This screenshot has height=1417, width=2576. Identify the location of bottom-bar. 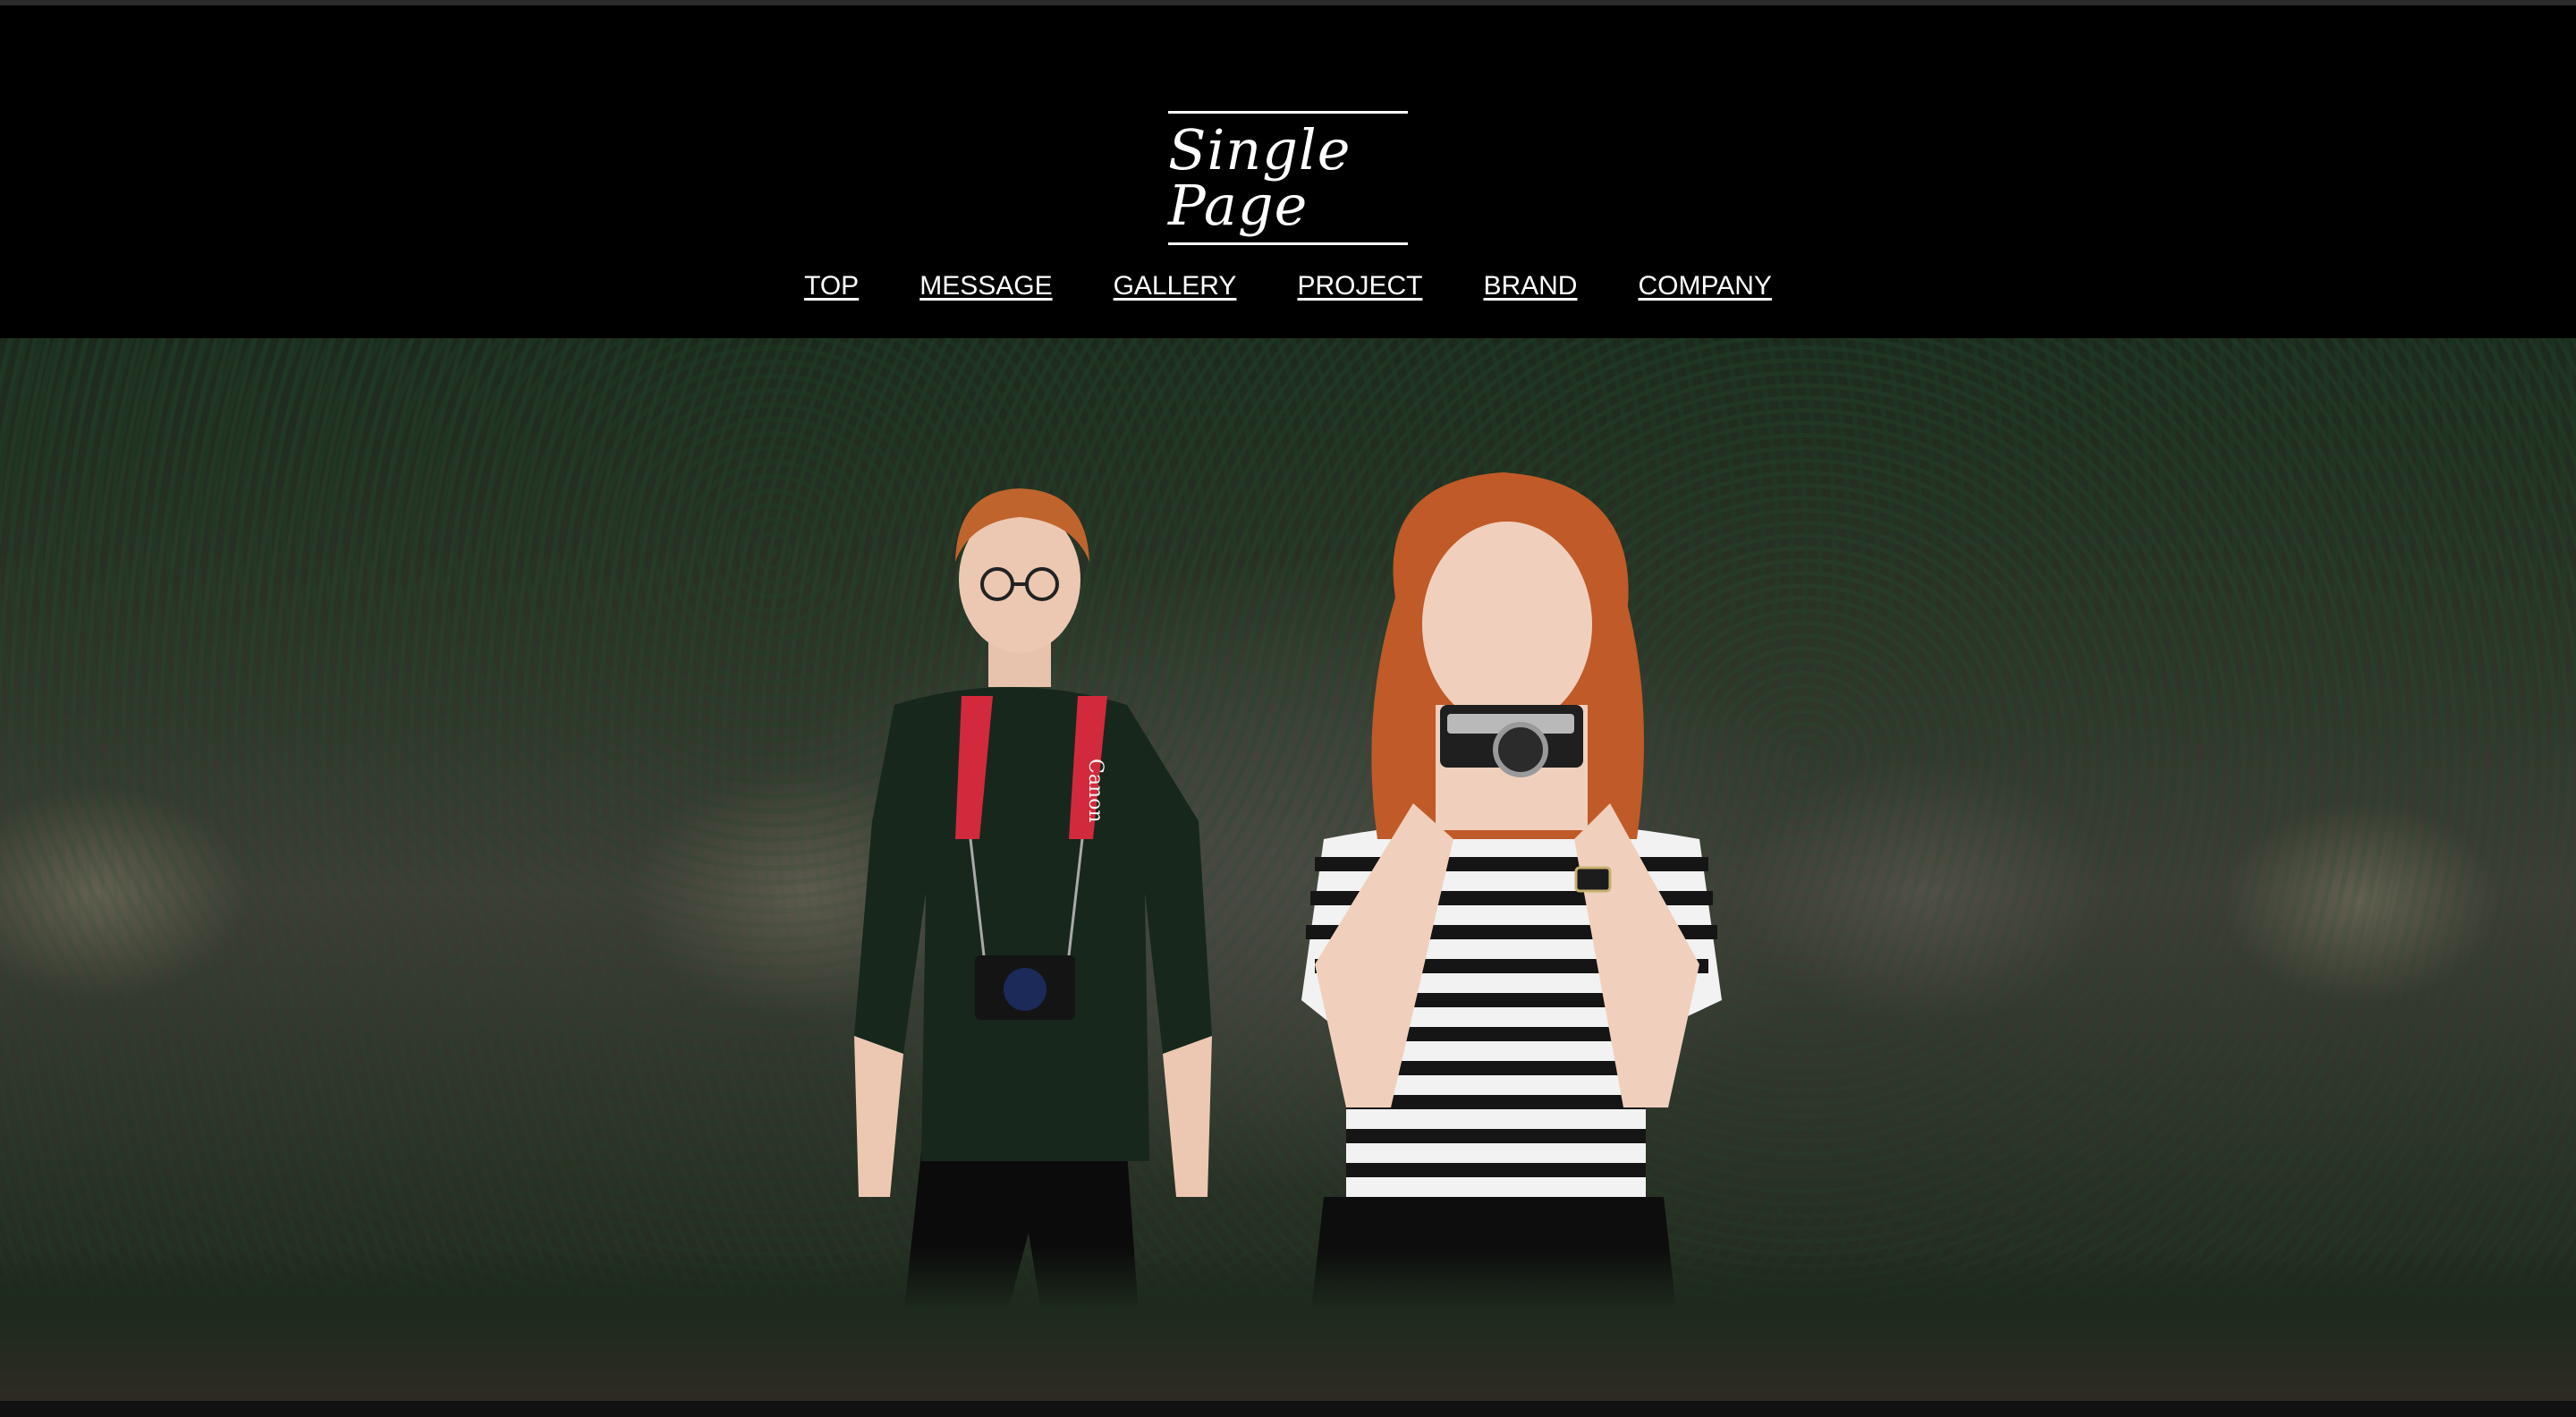
(1288, 1409).